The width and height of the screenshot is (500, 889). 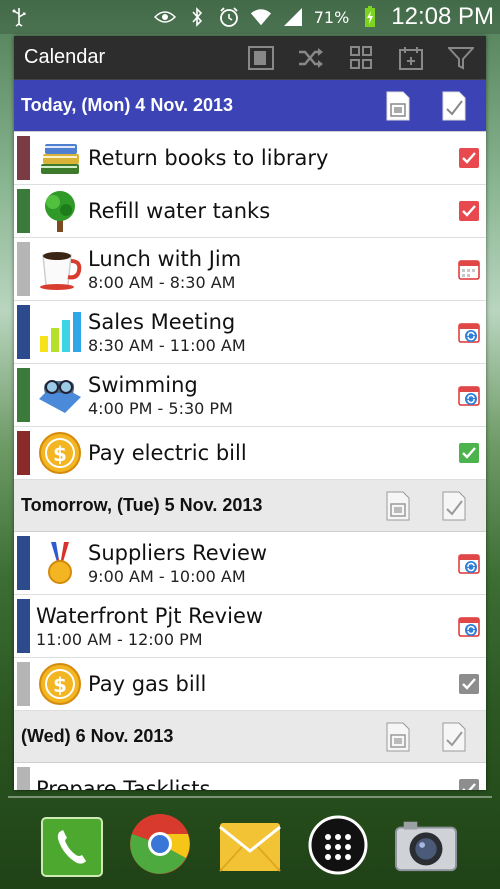 What do you see at coordinates (311, 58) in the screenshot?
I see `shuffle-icon` at bounding box center [311, 58].